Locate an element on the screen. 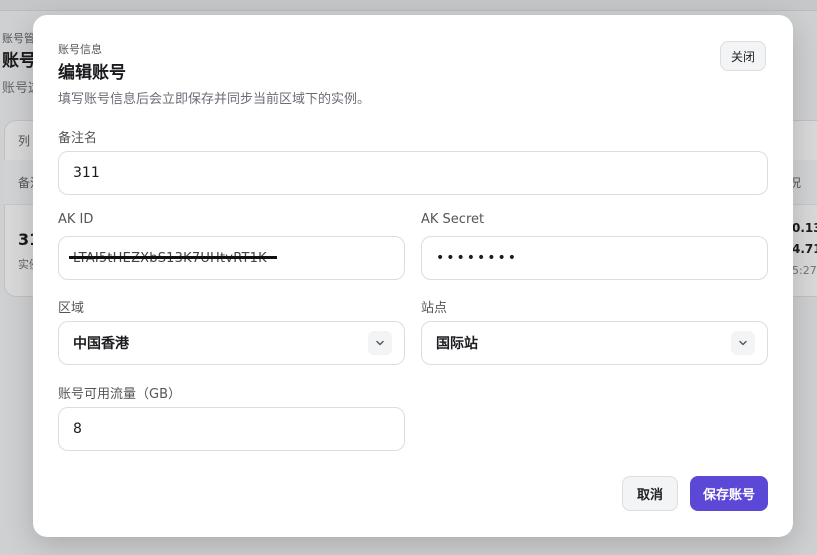 This screenshot has width=817, height=555. modal-description: 填写账号信息后会立即保存并同步当前区域下的实例。 is located at coordinates (214, 99).